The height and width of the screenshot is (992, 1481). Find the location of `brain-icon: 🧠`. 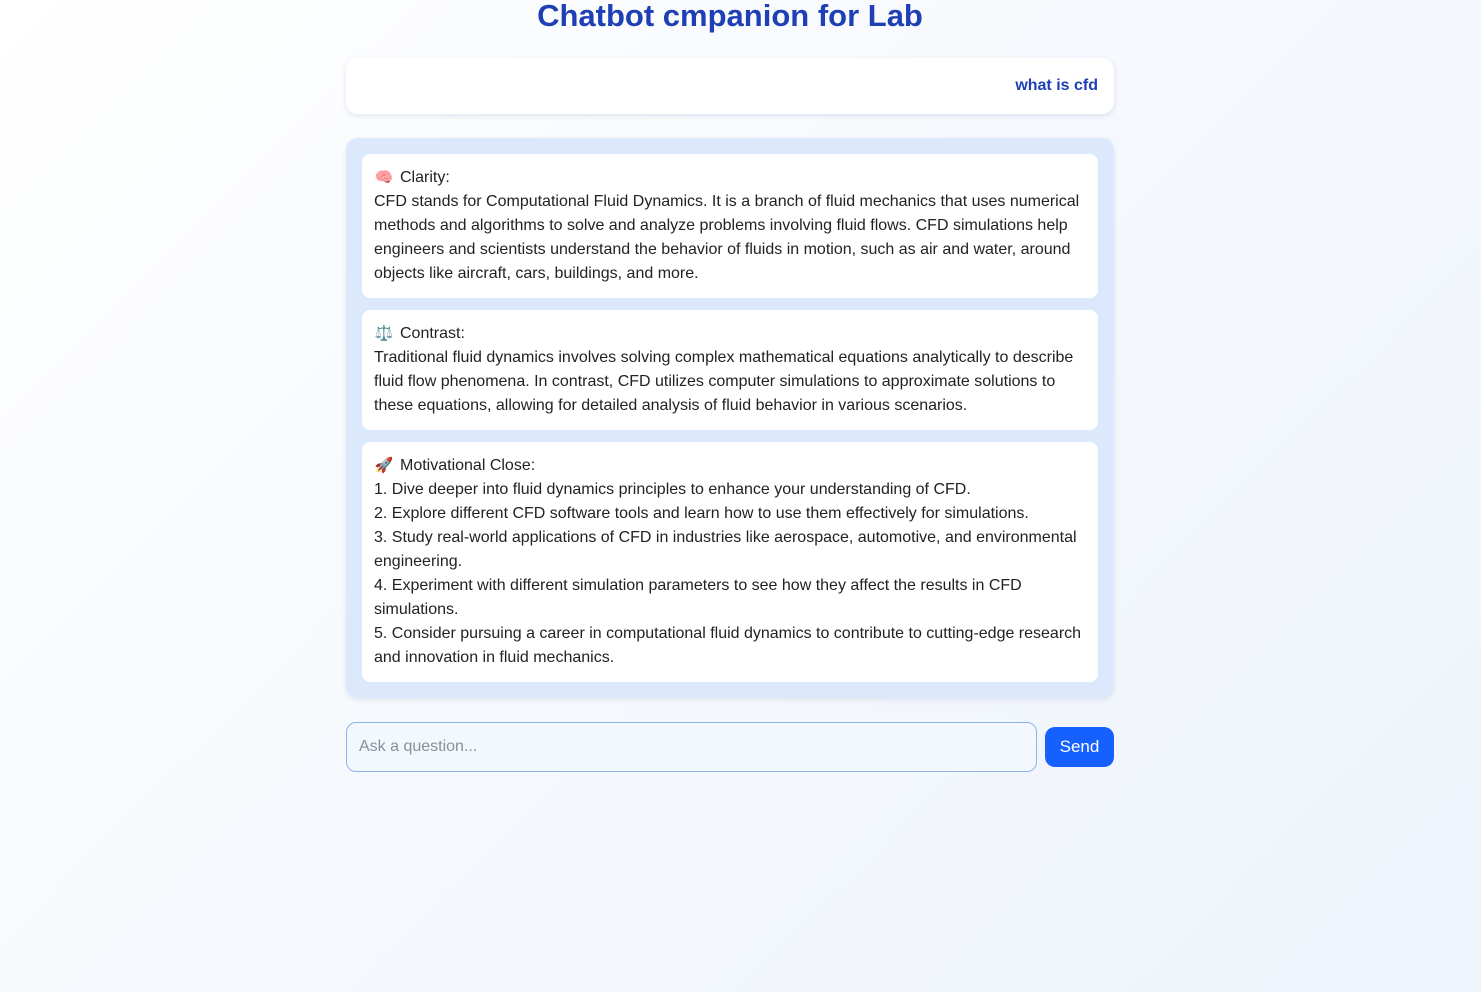

brain-icon: 🧠 is located at coordinates (384, 177).